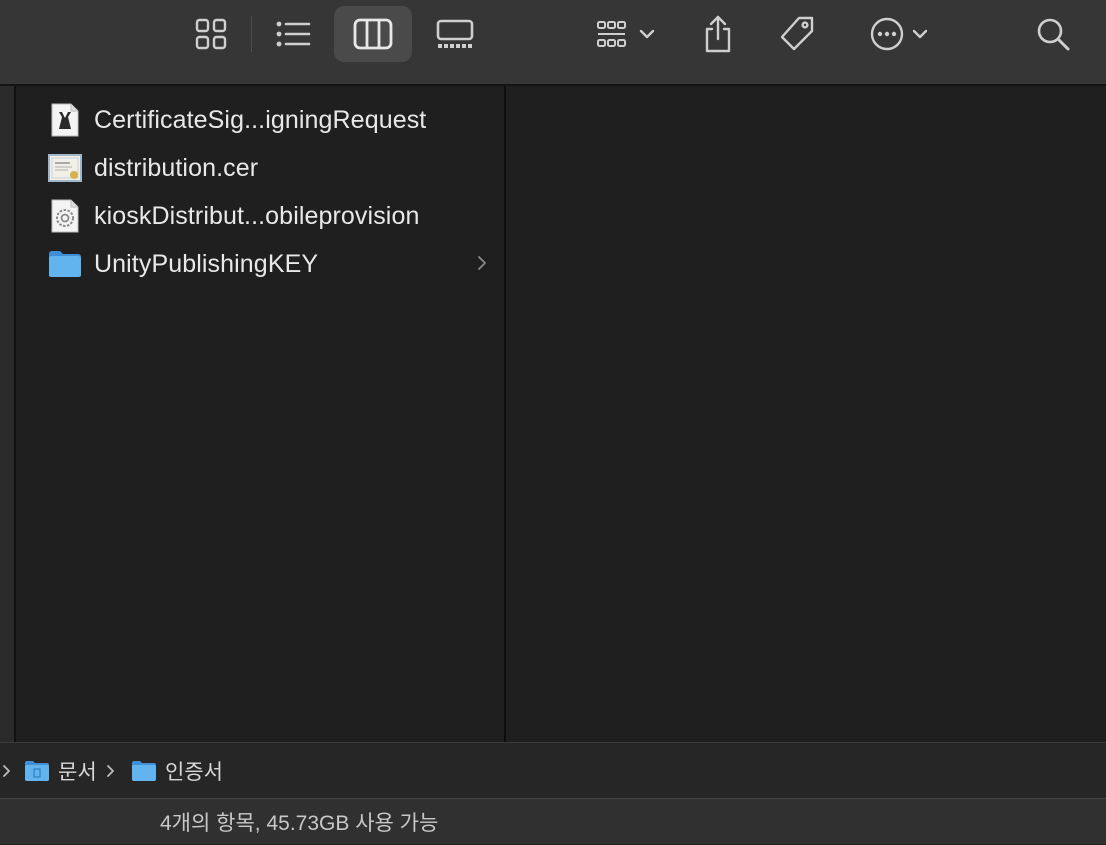  I want to click on file-name: UnityPublishingKEY, so click(206, 263).